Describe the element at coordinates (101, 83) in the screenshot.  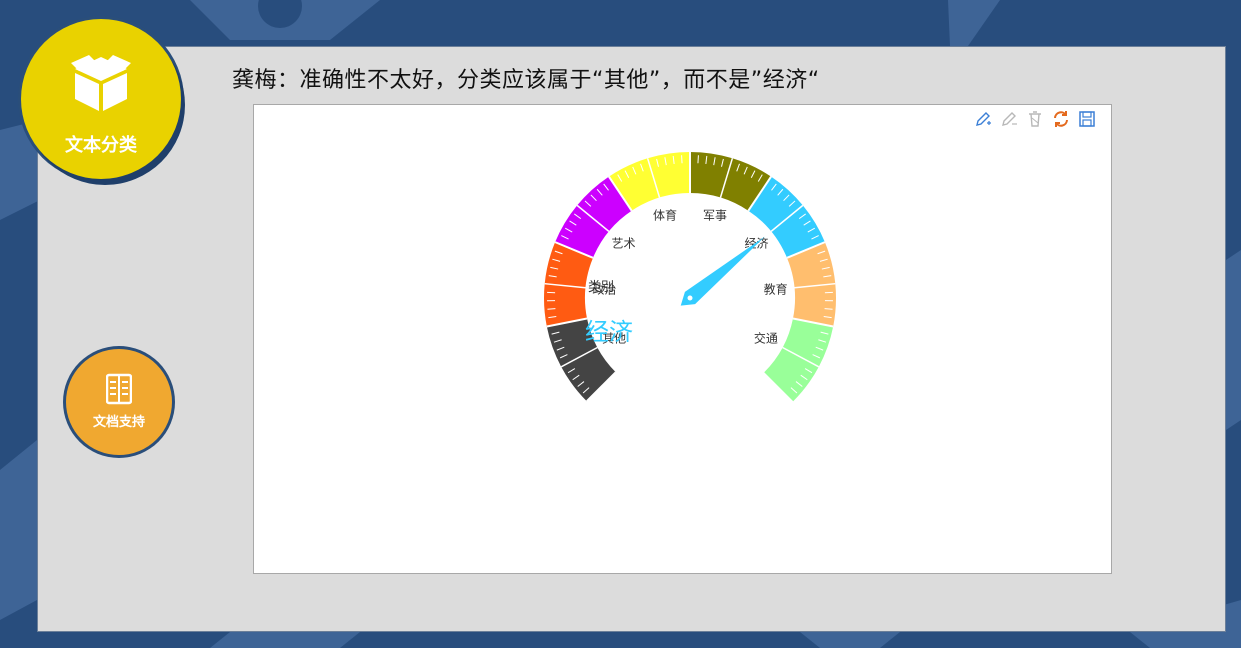
I see `box-icon` at that location.